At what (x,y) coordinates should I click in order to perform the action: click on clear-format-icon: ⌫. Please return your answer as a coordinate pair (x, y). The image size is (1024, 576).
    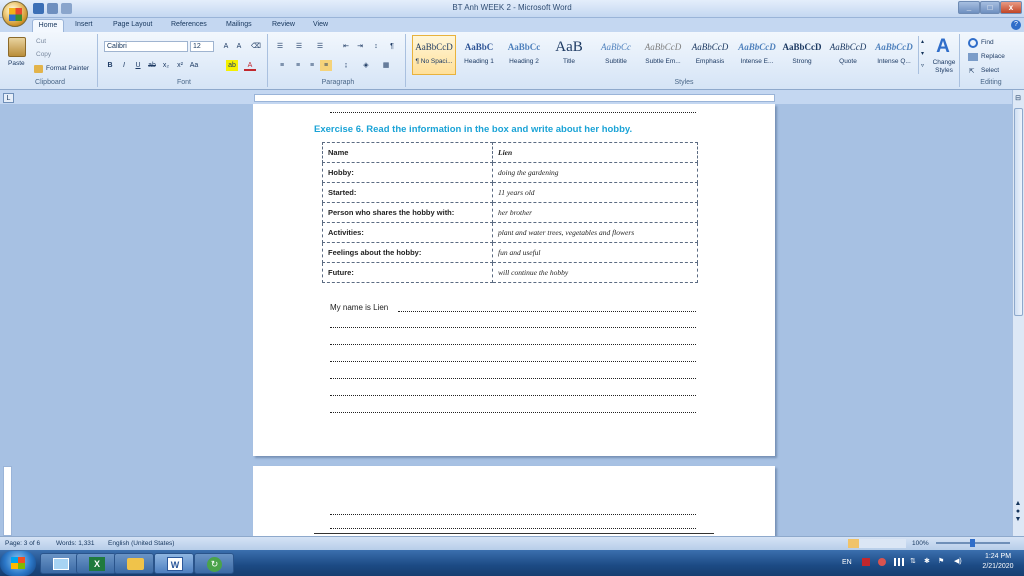
    Looking at the image, I should click on (256, 46).